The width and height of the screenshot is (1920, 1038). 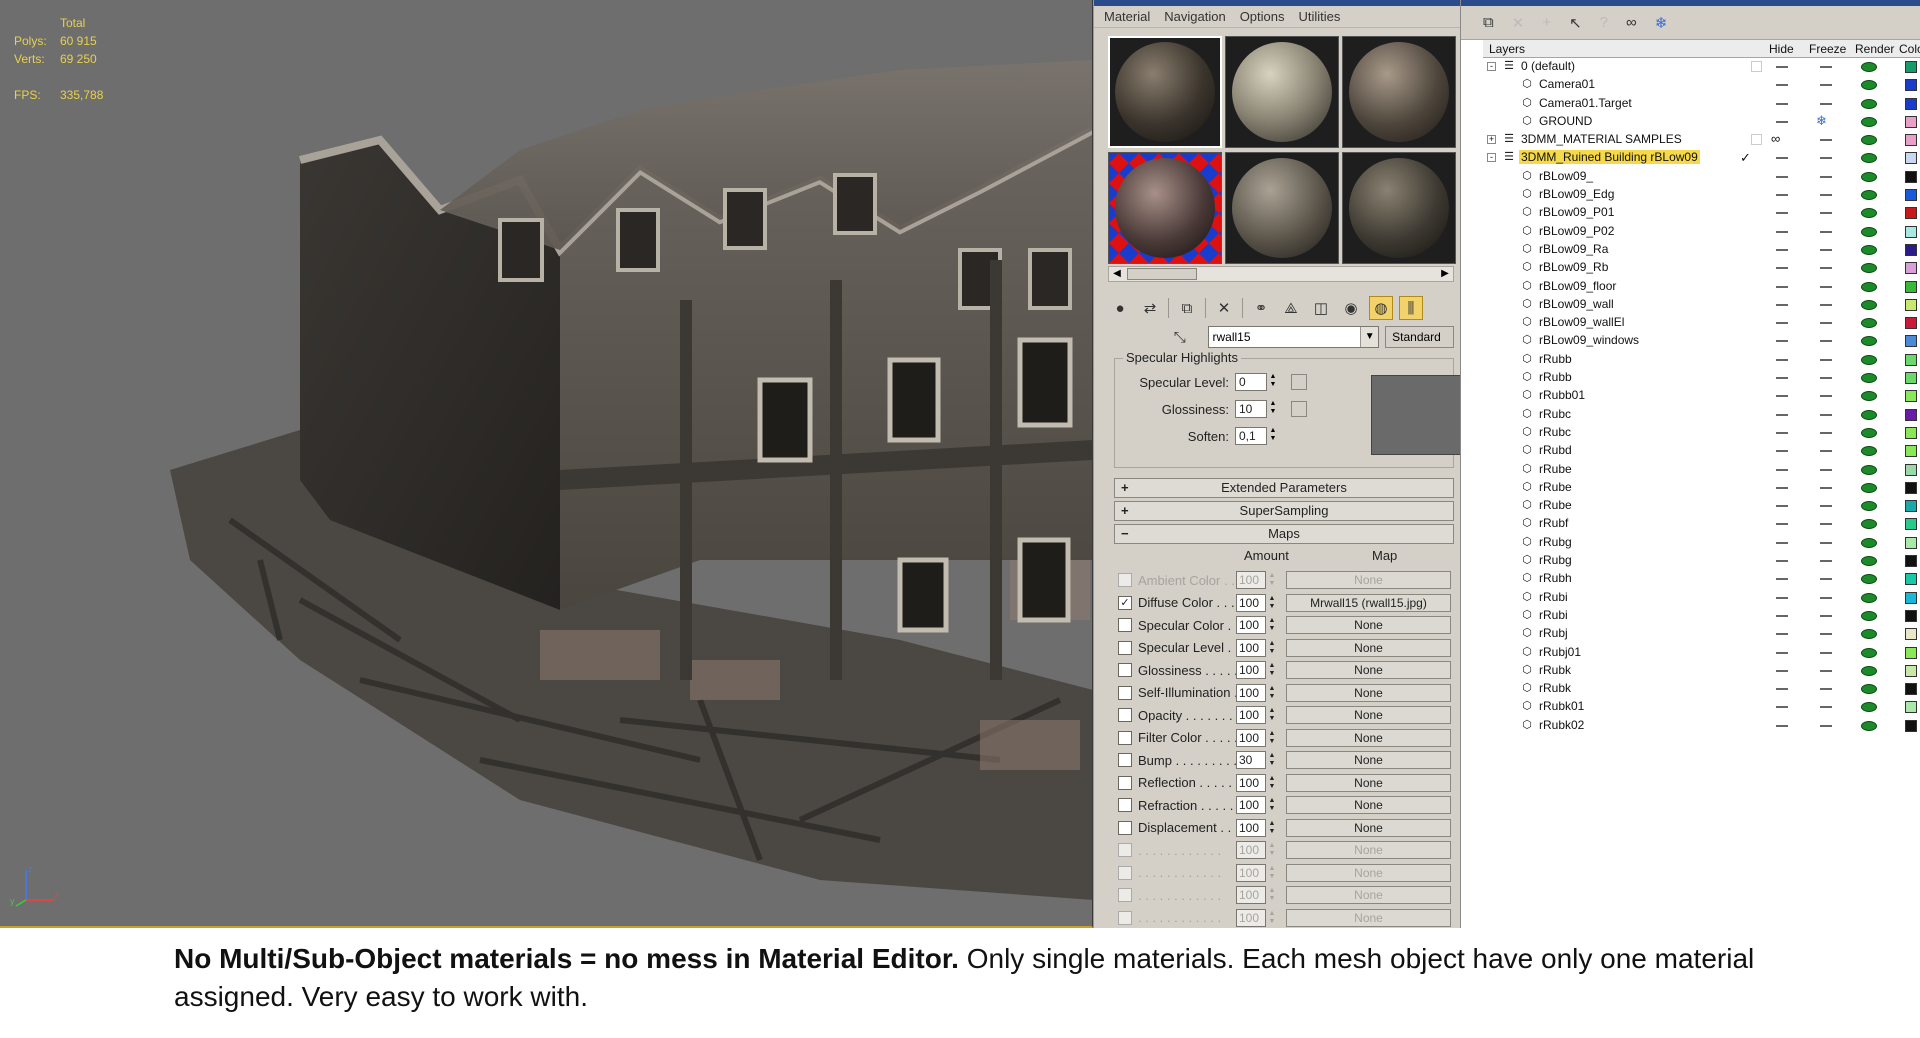 I want to click on object-name: rBLow09_Rb, so click(x=1573, y=267).